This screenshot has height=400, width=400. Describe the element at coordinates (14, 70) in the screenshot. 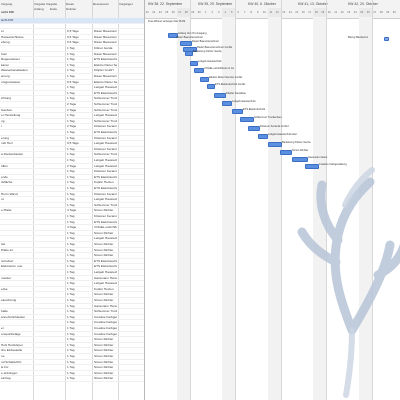

I see `cell-name: Wasserkanalisation` at that location.